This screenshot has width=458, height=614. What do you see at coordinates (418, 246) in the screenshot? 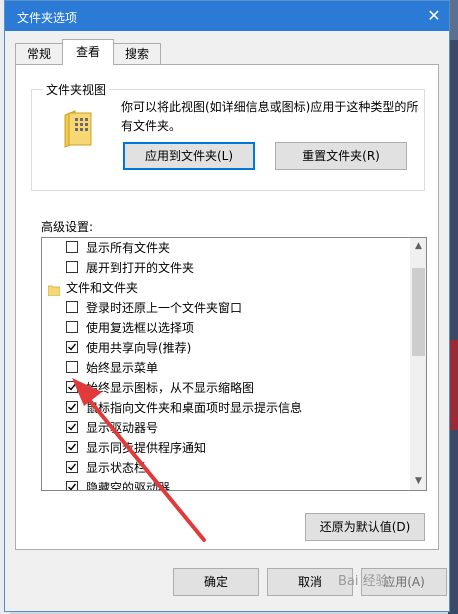
I see `scroll-up-arrow-icon: ▲` at bounding box center [418, 246].